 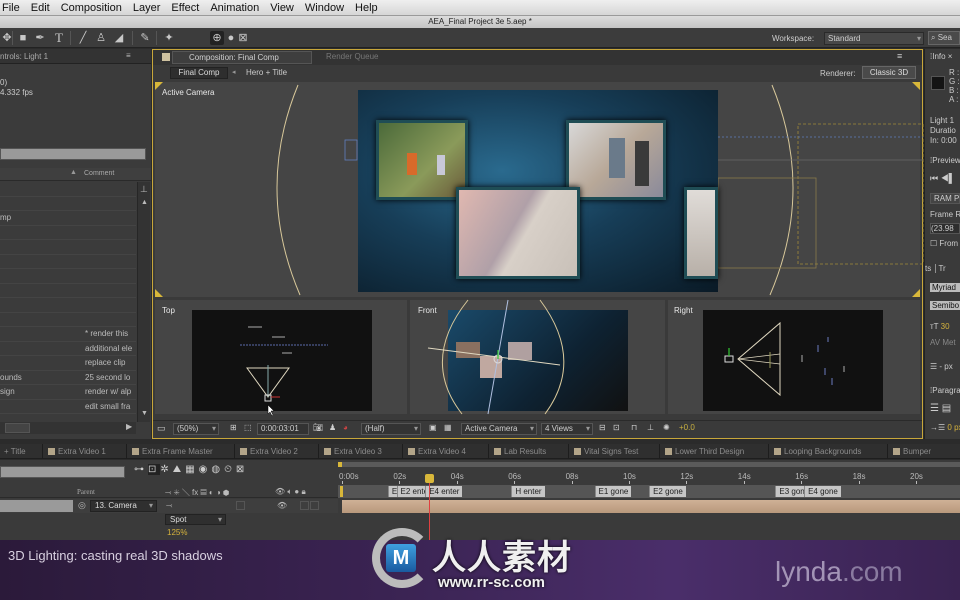 What do you see at coordinates (352, 56) in the screenshot?
I see `render-queue-tab: Render Queue` at bounding box center [352, 56].